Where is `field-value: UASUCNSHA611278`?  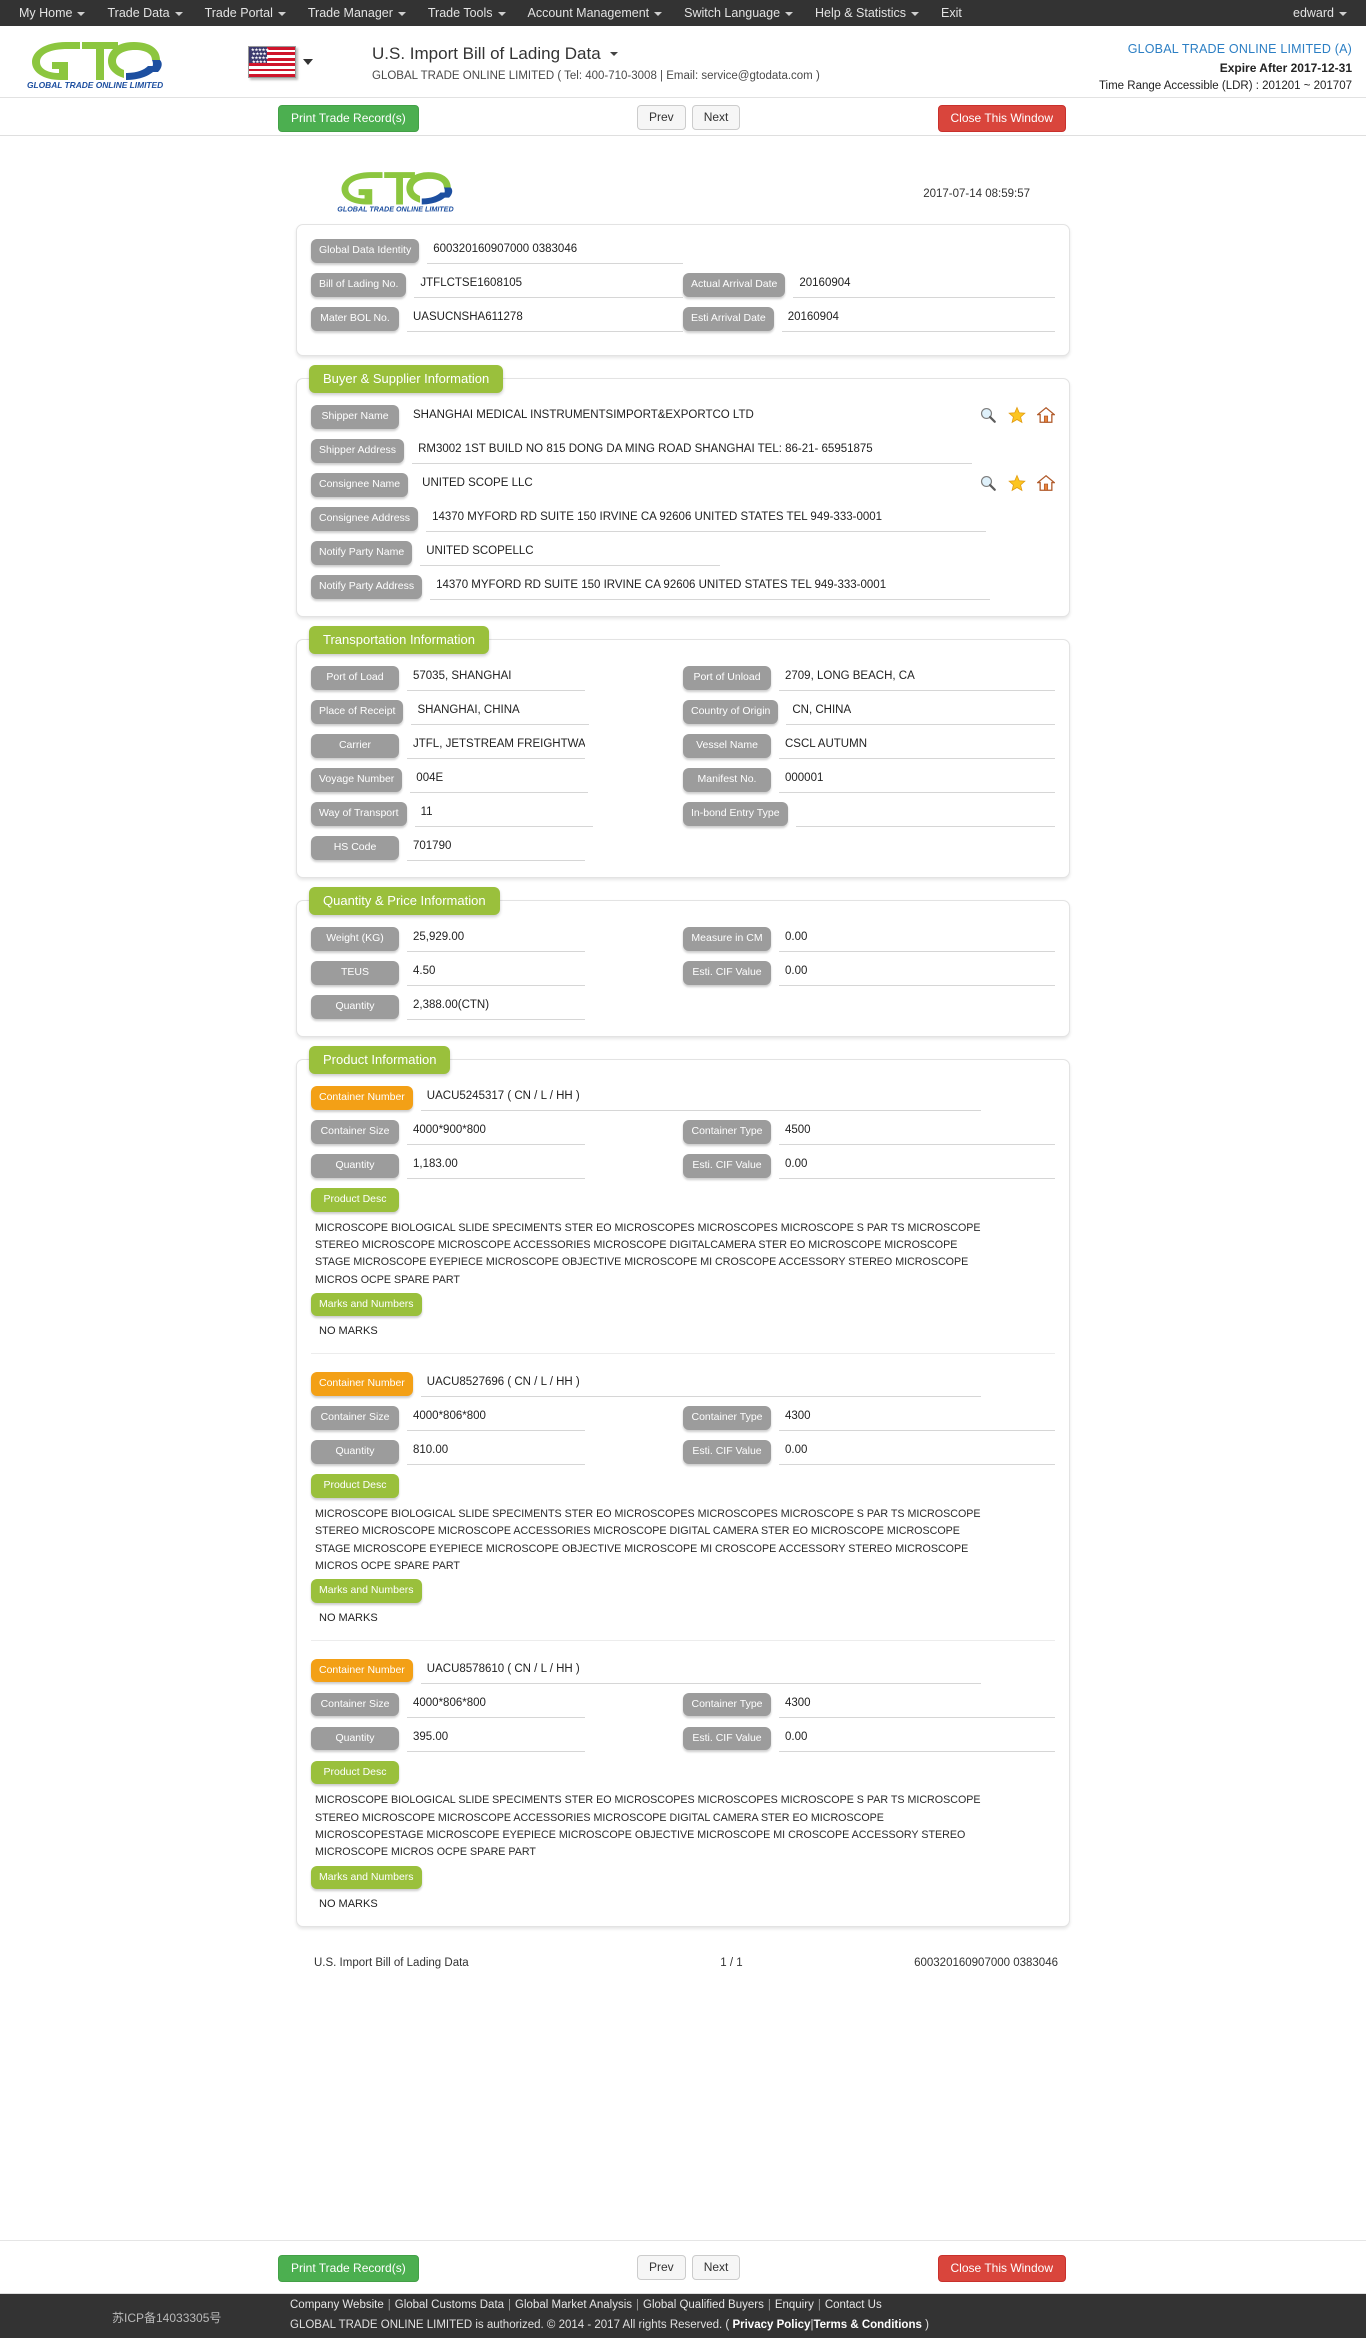
field-value: UASUCNSHA611278 is located at coordinates (545, 320).